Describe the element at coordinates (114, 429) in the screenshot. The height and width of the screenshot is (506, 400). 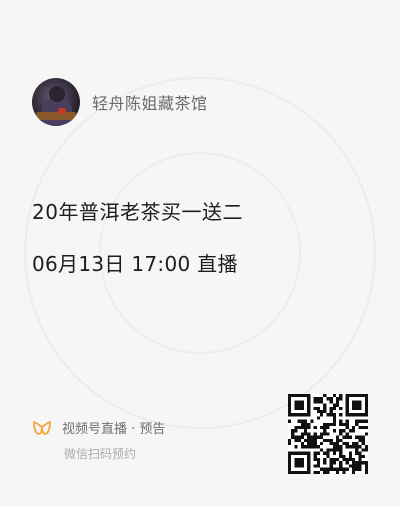
I see `brand-label: 视频号直播 · 预告` at that location.